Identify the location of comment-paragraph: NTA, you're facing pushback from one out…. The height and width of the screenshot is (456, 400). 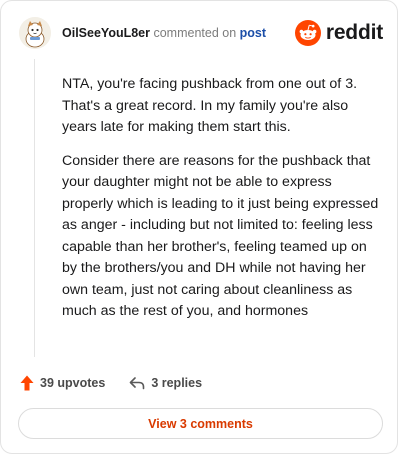
(210, 105).